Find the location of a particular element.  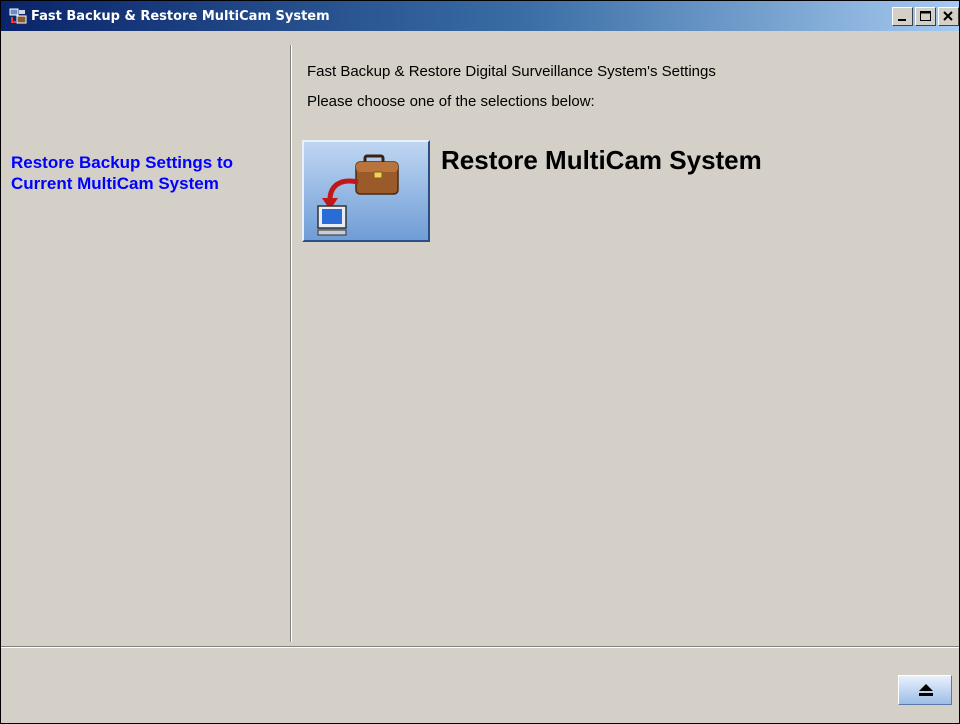

maximize-icon is located at coordinates (925, 16).